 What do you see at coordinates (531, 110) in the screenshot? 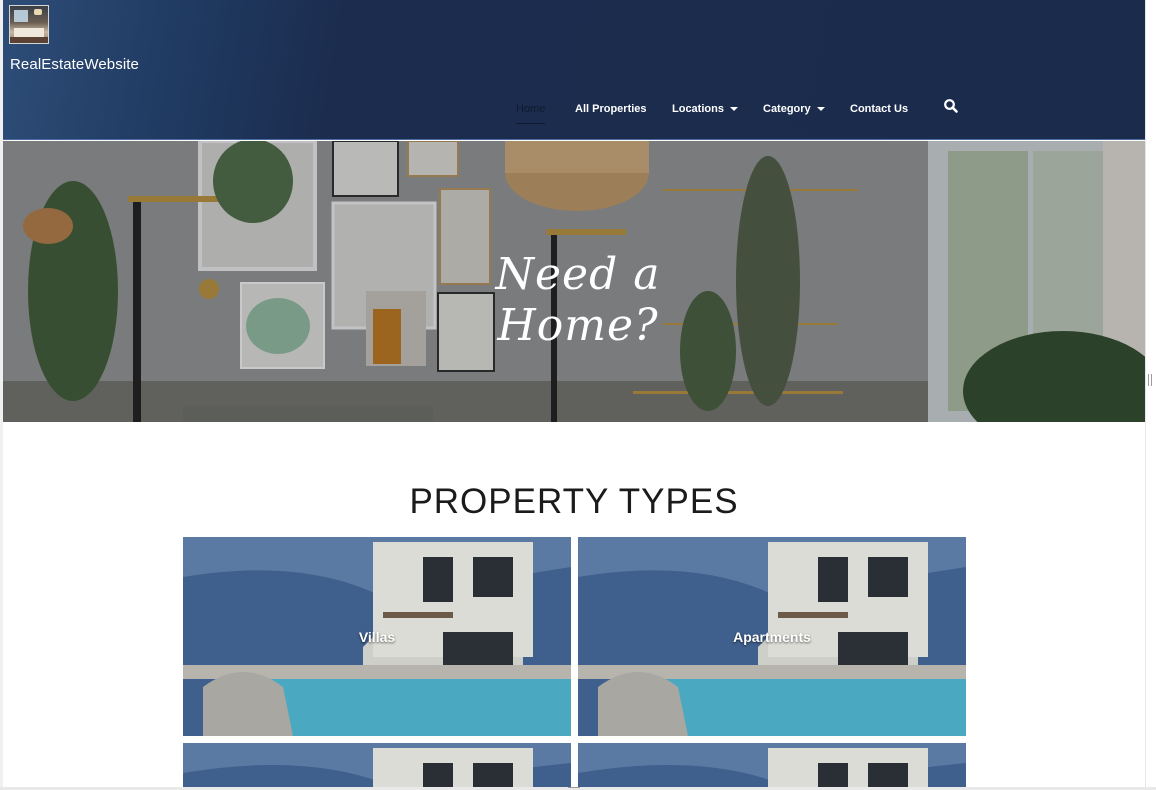
I see `nav-item-home: Home` at bounding box center [531, 110].